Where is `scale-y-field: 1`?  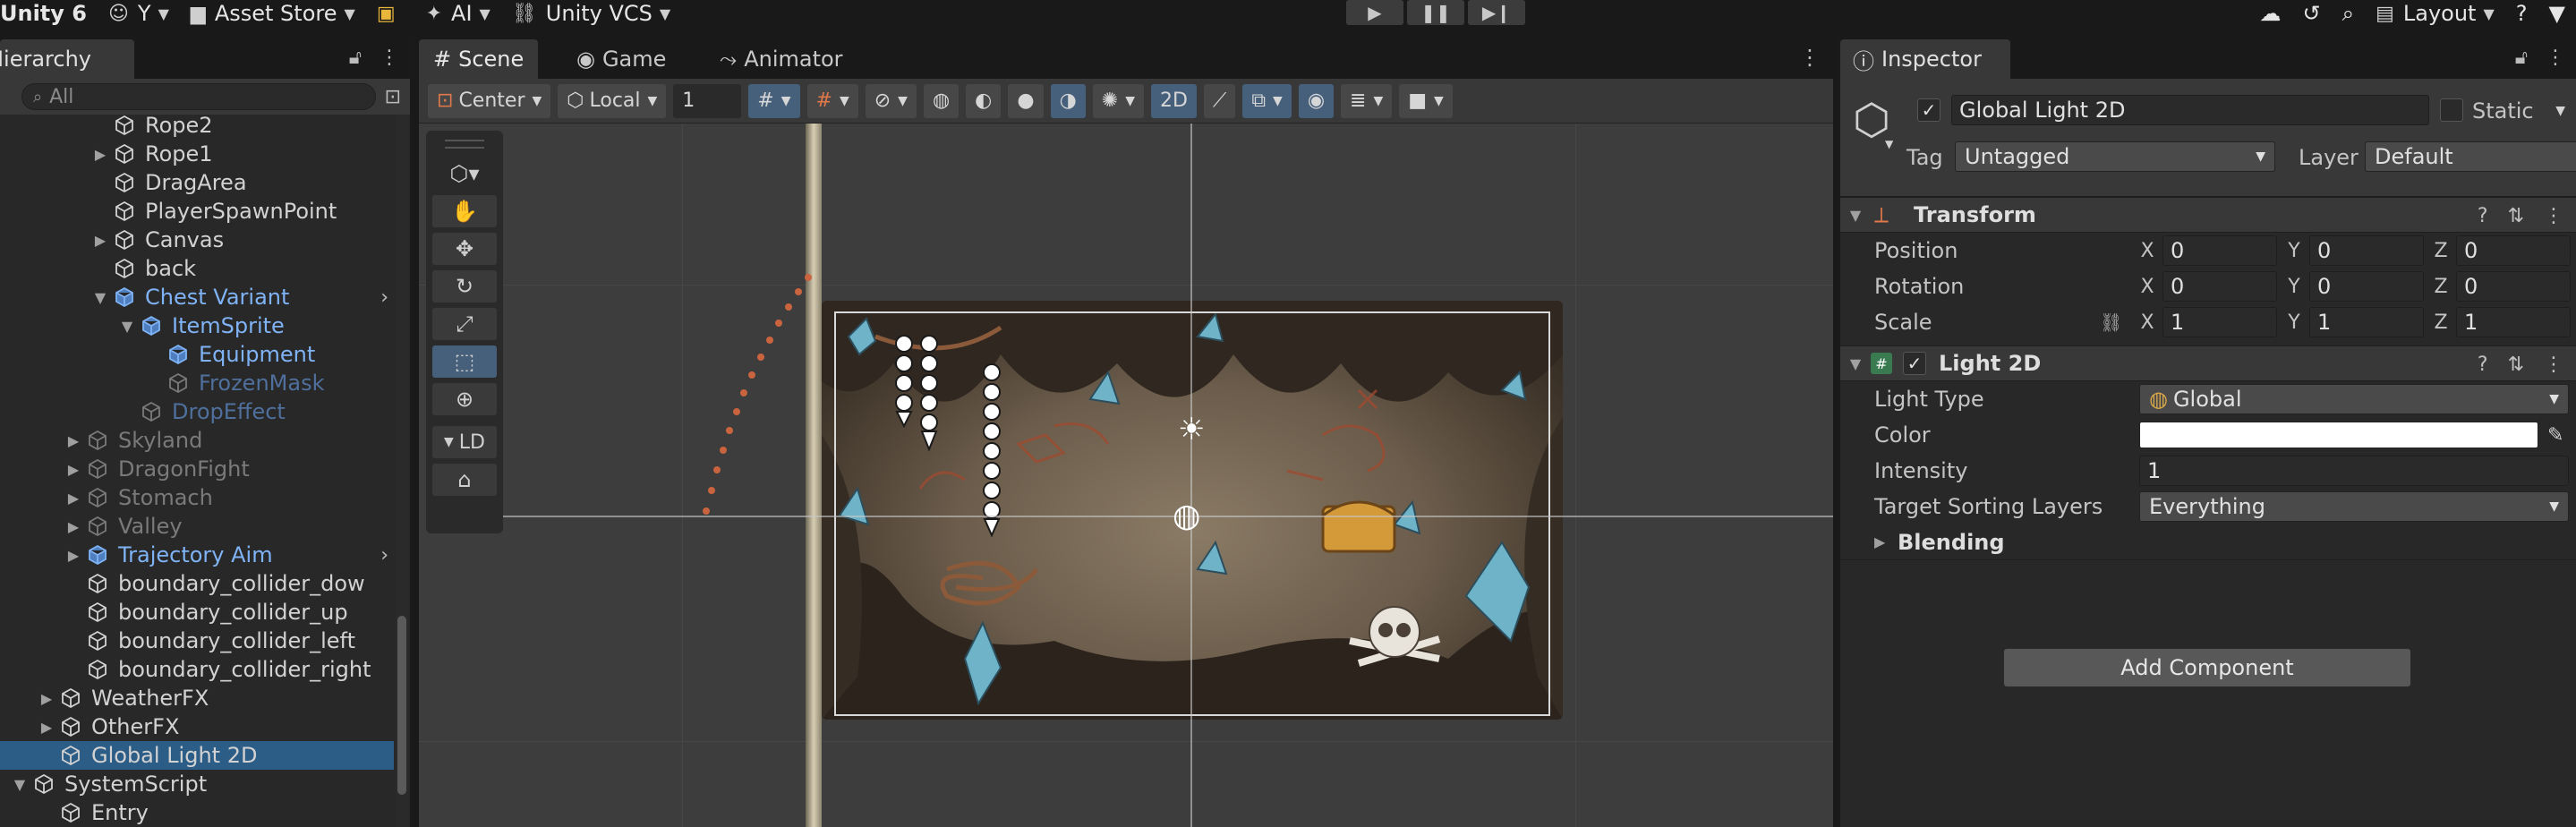
scale-y-field: 1 is located at coordinates (2366, 322).